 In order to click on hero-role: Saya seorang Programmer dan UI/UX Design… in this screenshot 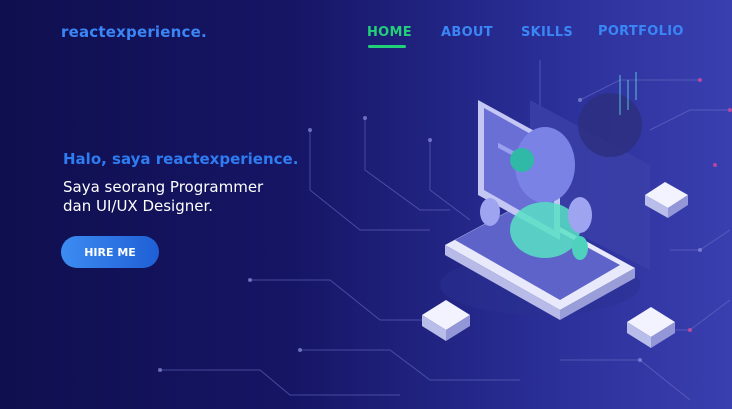, I will do `click(193, 197)`.